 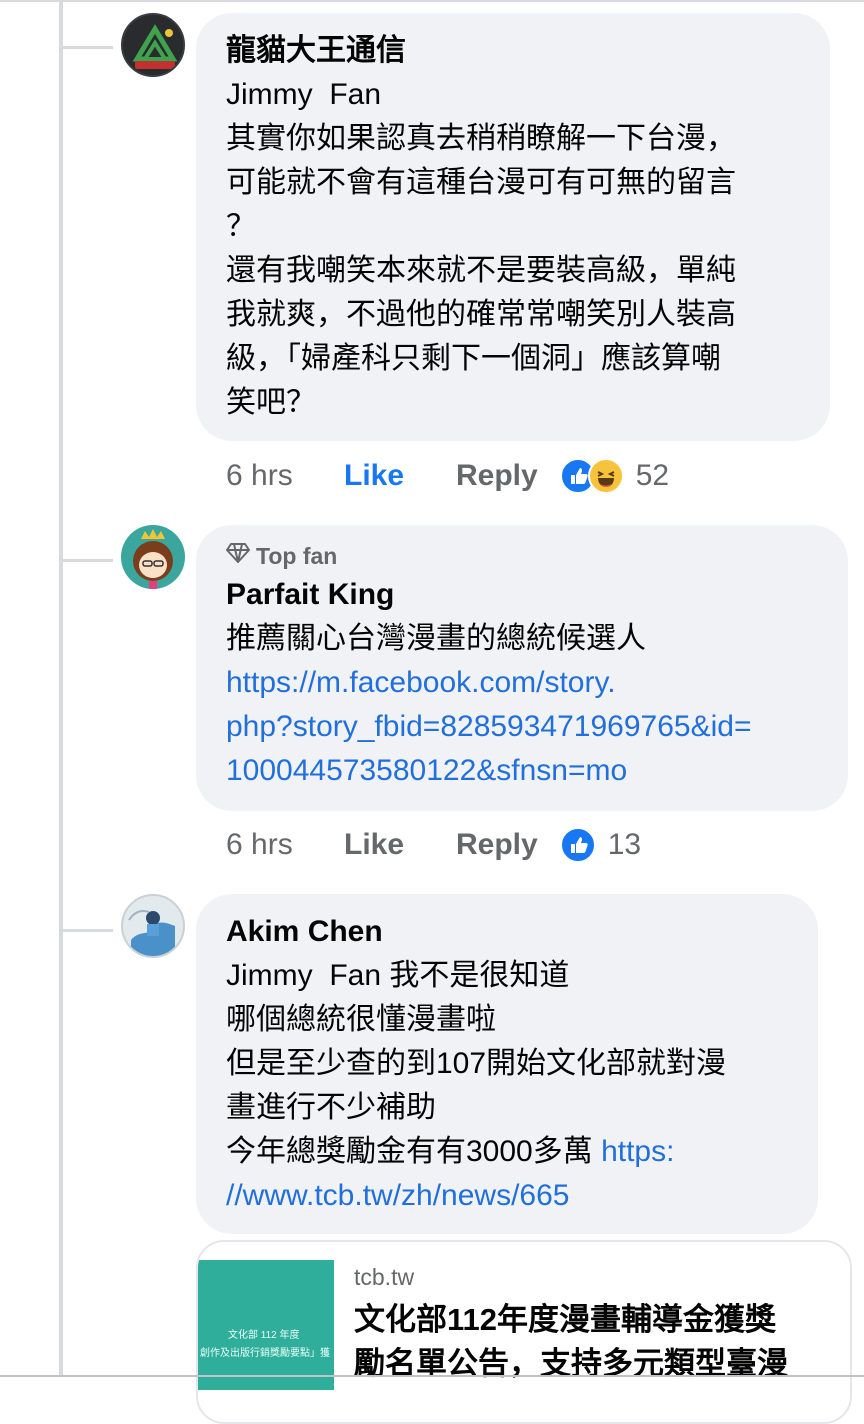 I want to click on comment-line: 還有我嘲笑本來就不是要裝高級，單純, so click(x=481, y=270).